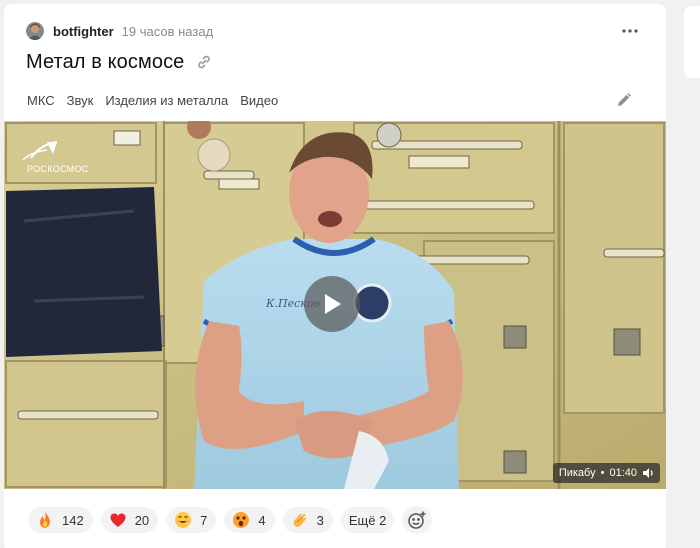 The height and width of the screenshot is (548, 700). I want to click on reaction-count: 4, so click(262, 520).